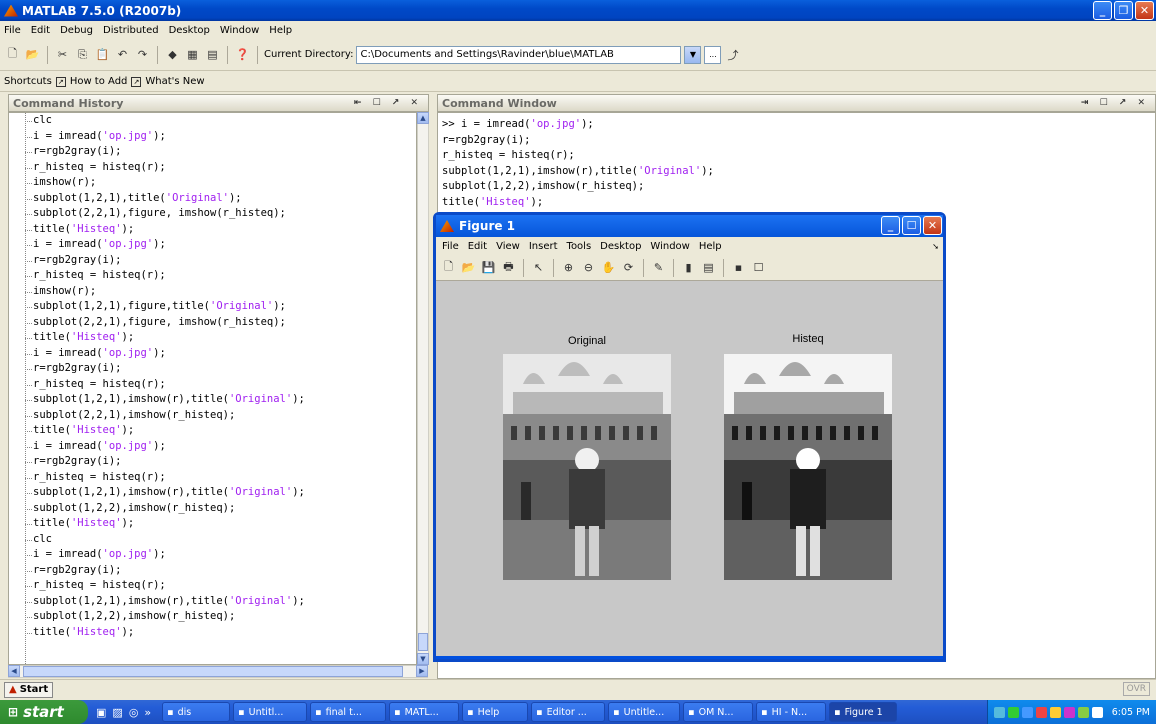  I want to click on menu-debug: Debug, so click(76, 30).